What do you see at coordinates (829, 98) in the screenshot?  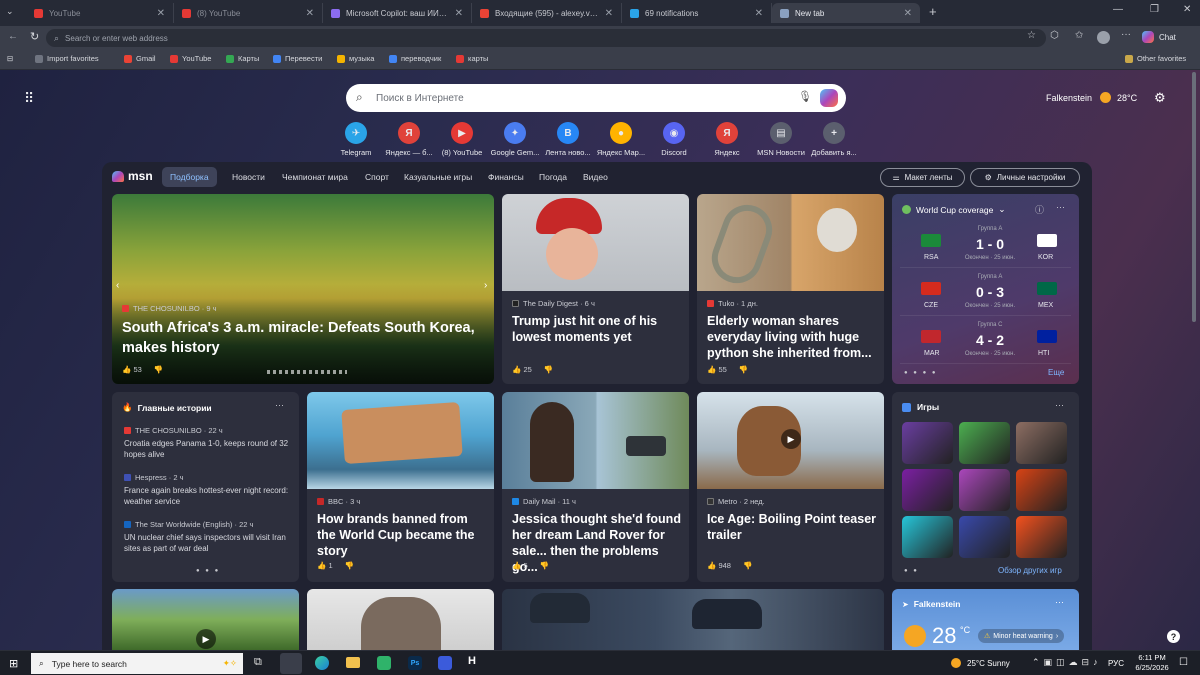 I see `copilot-search-icon` at bounding box center [829, 98].